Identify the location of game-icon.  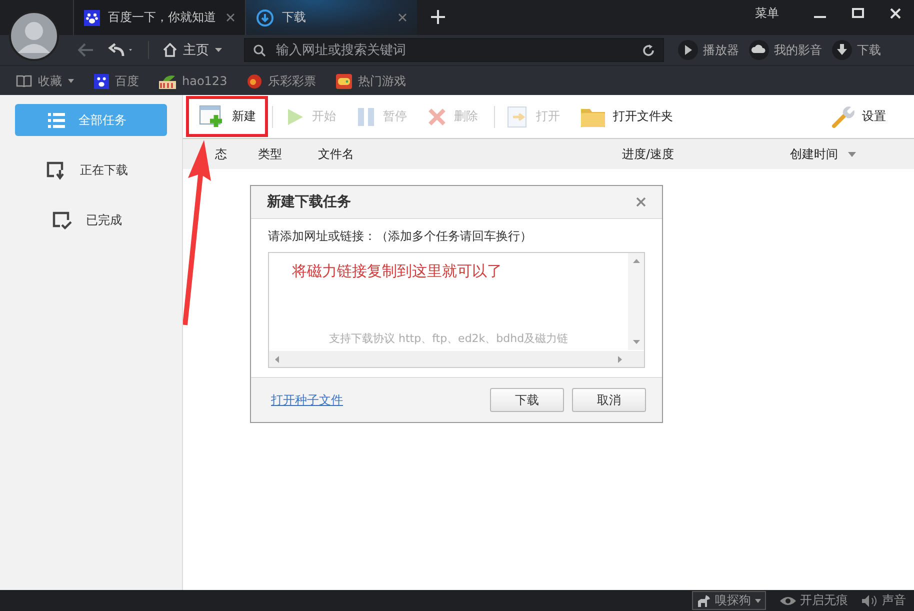
(344, 81).